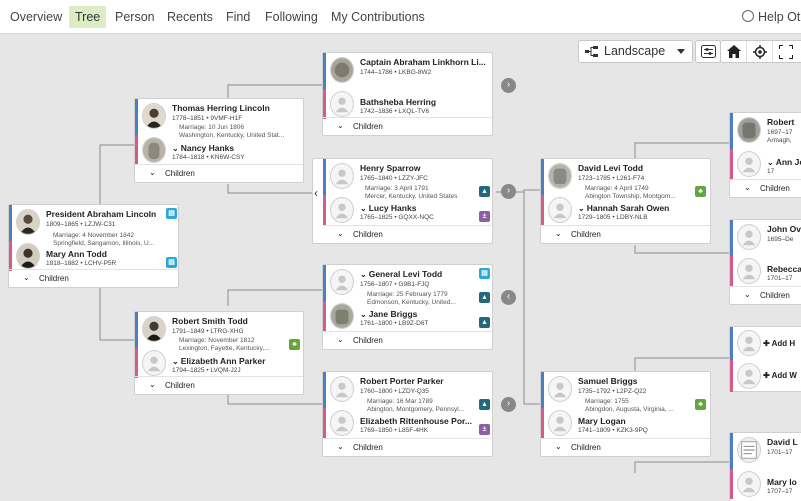  What do you see at coordinates (782, 442) in the screenshot?
I see `person-name: David L` at bounding box center [782, 442].